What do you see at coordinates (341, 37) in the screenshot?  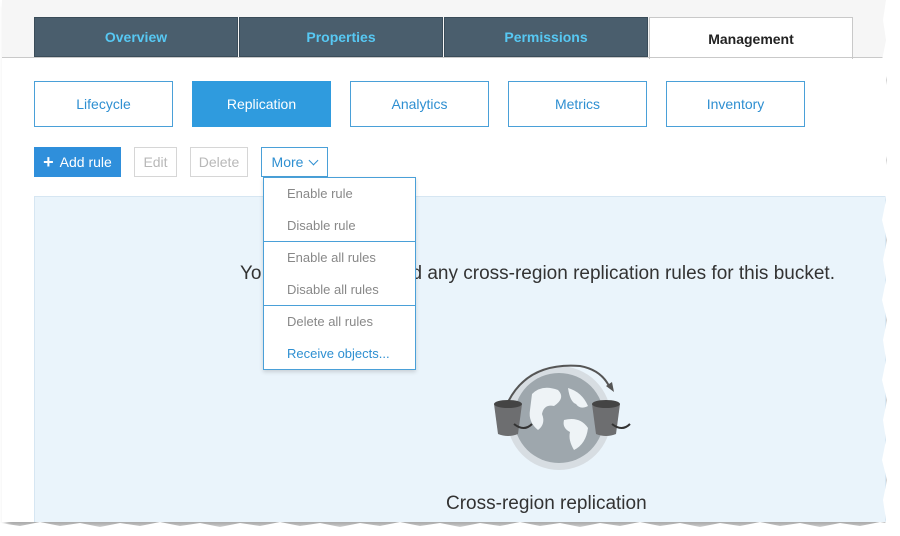 I see `tab-properties: Properties` at bounding box center [341, 37].